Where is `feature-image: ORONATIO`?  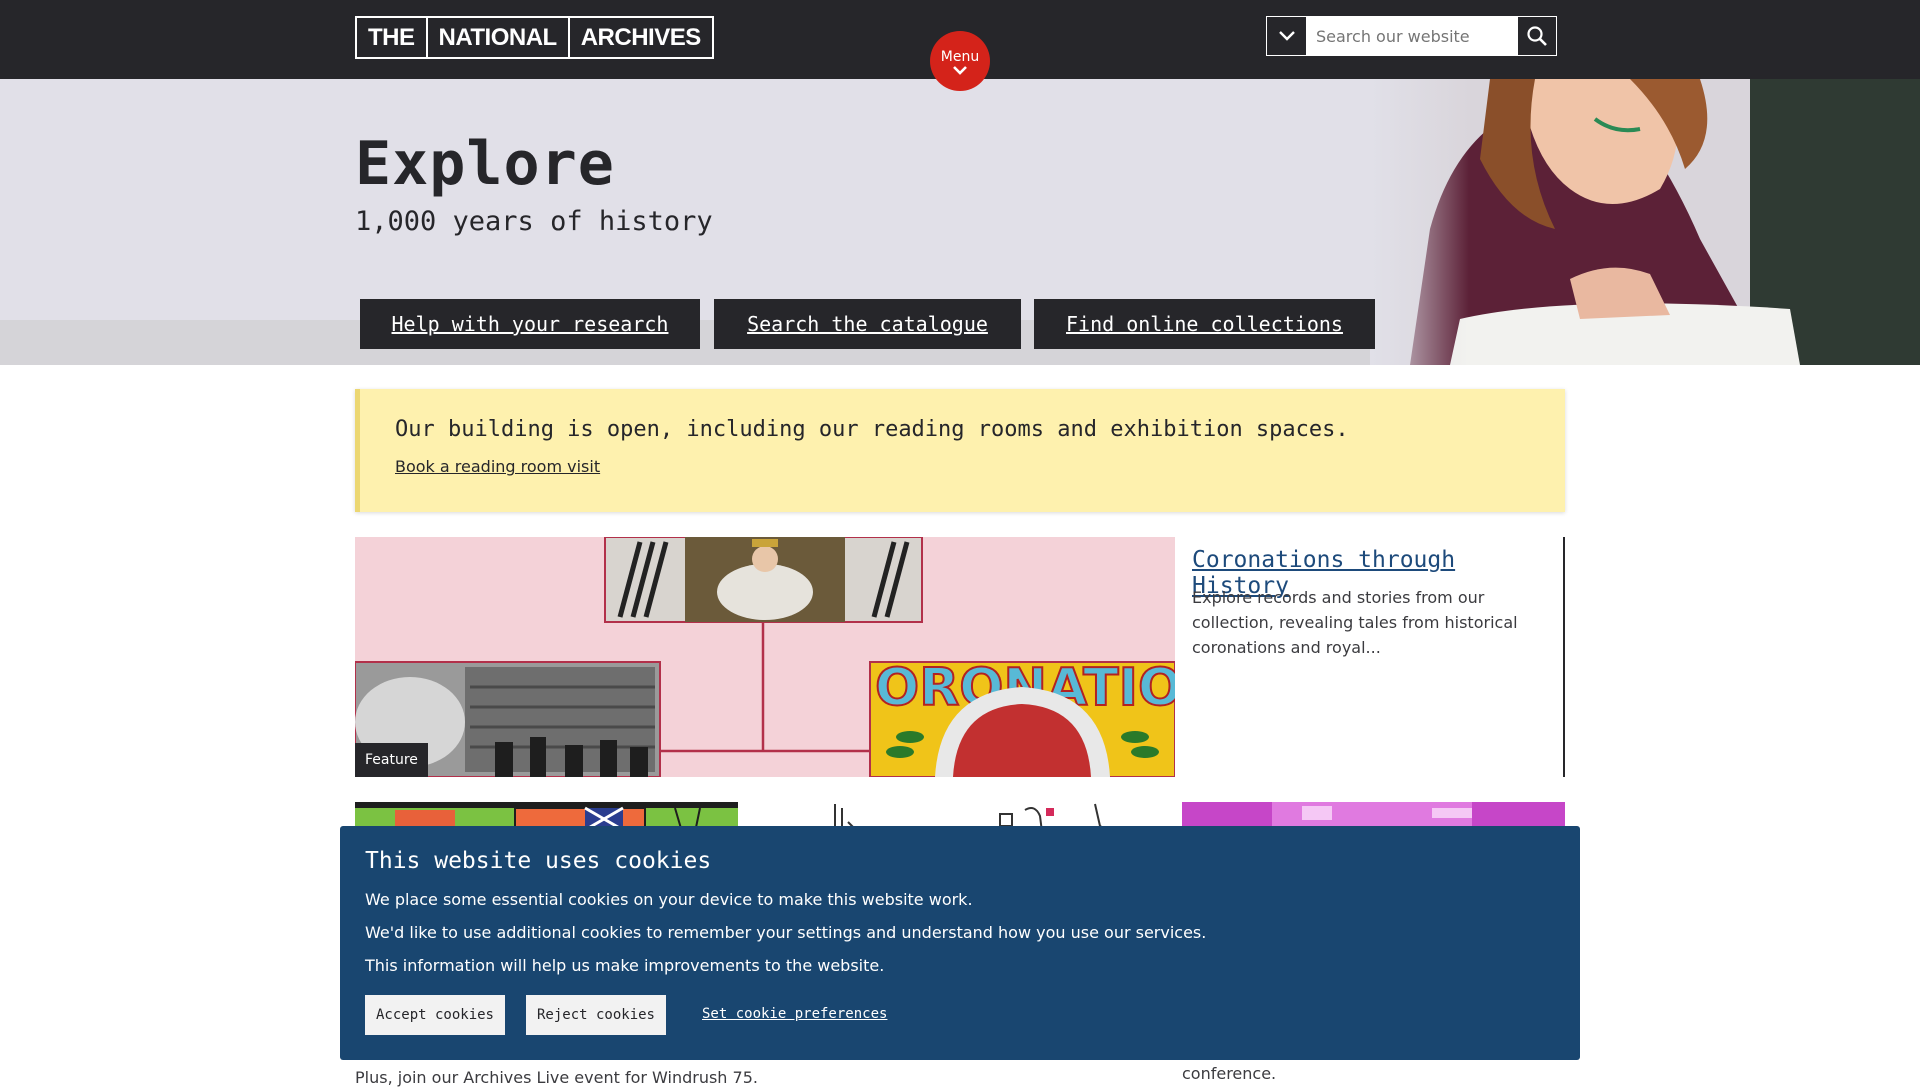
feature-image: ORONATIO is located at coordinates (765, 657).